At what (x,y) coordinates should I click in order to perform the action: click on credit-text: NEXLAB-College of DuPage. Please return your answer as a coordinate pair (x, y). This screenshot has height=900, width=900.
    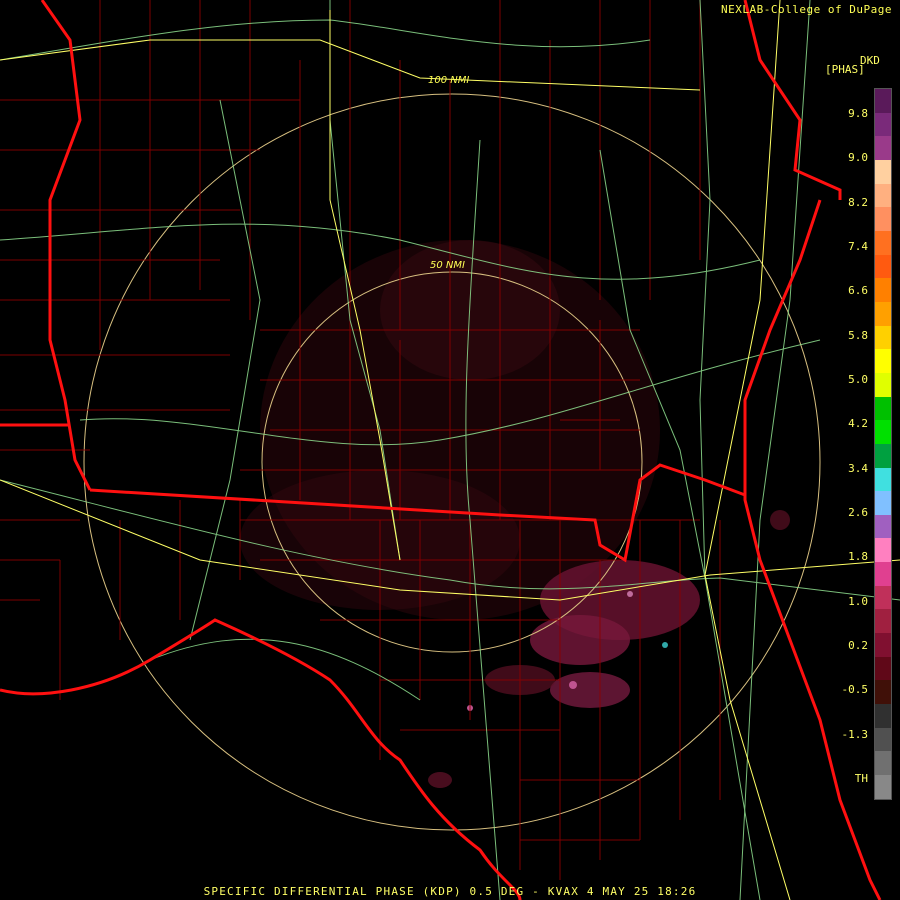
    Looking at the image, I should click on (806, 9).